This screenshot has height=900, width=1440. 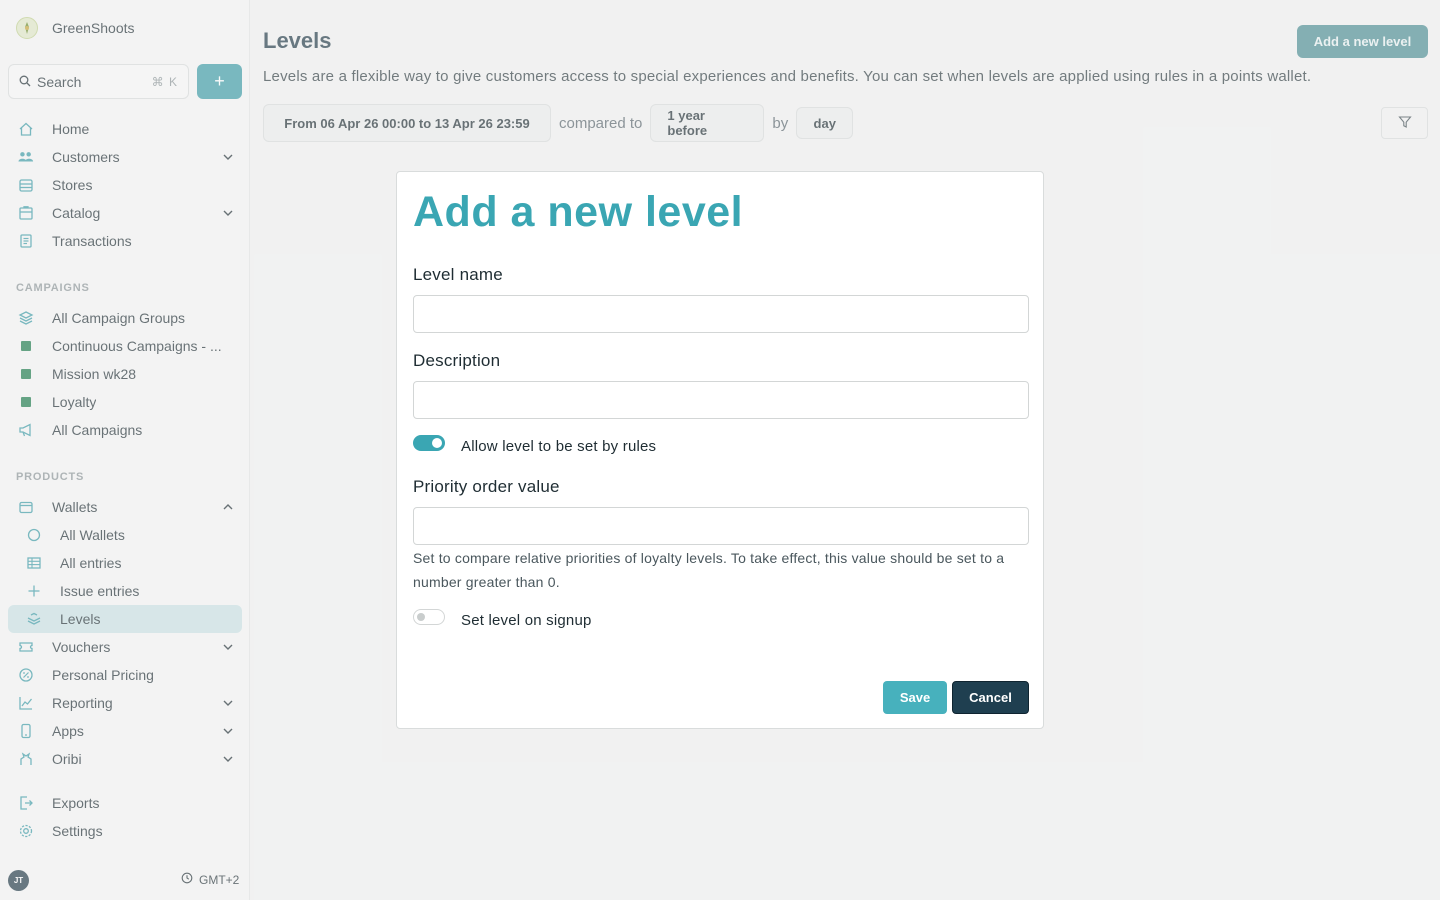 What do you see at coordinates (429, 443) in the screenshot?
I see `allow-rules-toggle` at bounding box center [429, 443].